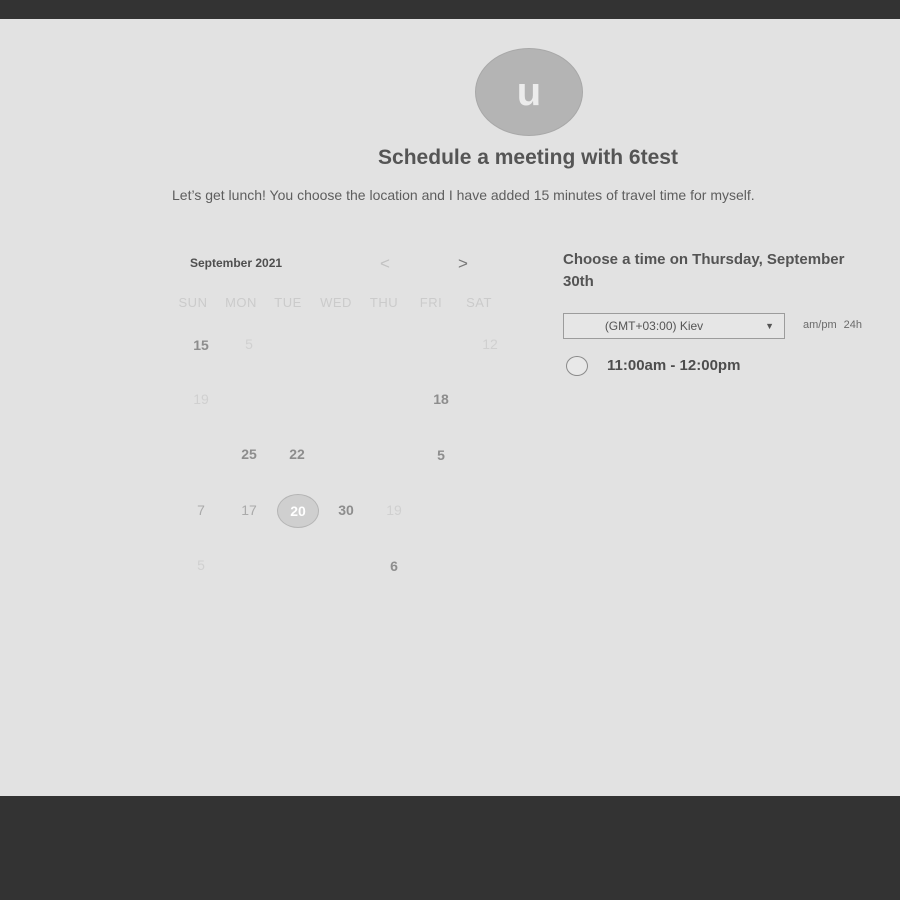 This screenshot has height=900, width=900. What do you see at coordinates (479, 302) in the screenshot?
I see `weekday-header: SAT` at bounding box center [479, 302].